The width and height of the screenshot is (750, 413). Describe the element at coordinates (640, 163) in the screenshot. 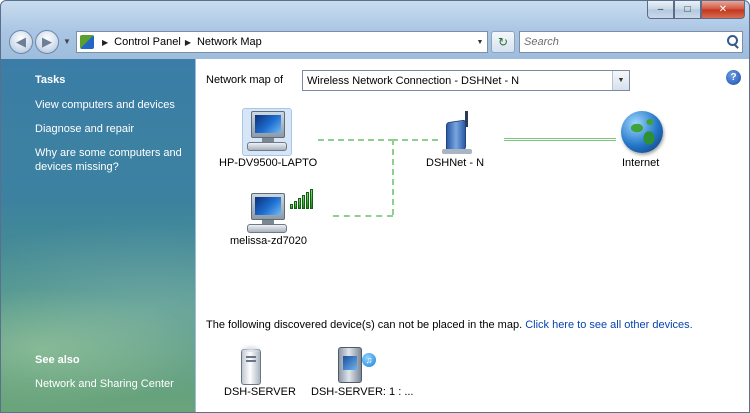

I see `internet-label: Internet` at that location.